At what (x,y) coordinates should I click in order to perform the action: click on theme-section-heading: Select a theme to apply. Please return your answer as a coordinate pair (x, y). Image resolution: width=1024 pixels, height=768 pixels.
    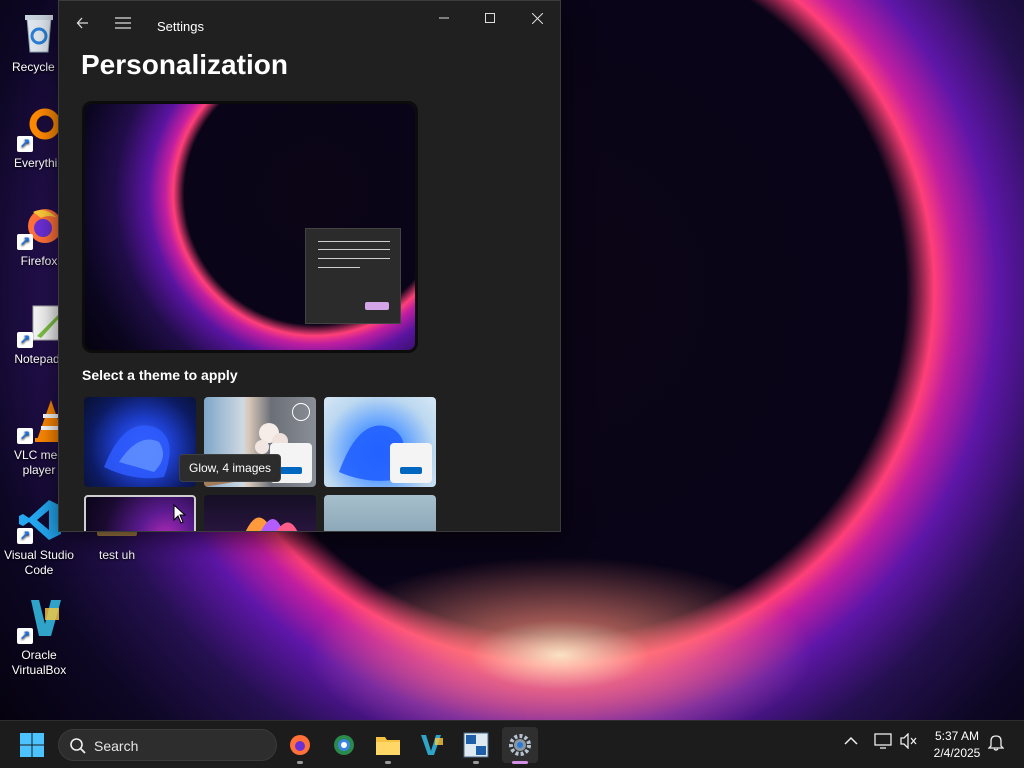
    Looking at the image, I should click on (160, 375).